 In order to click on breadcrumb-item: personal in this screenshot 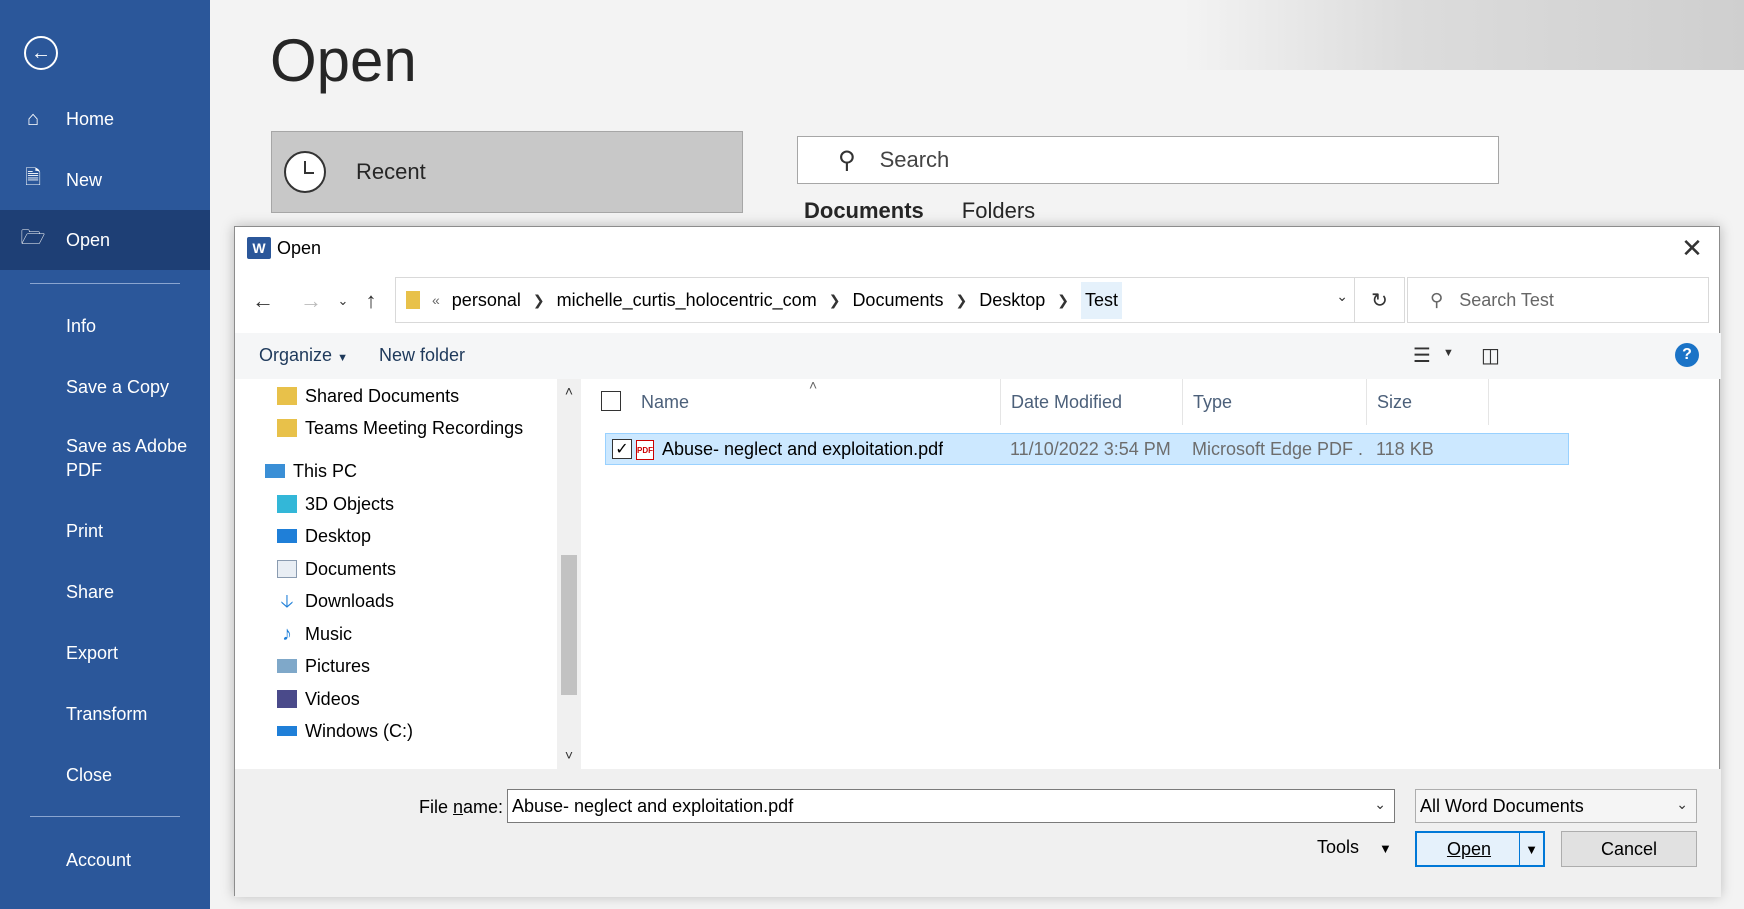, I will do `click(486, 300)`.